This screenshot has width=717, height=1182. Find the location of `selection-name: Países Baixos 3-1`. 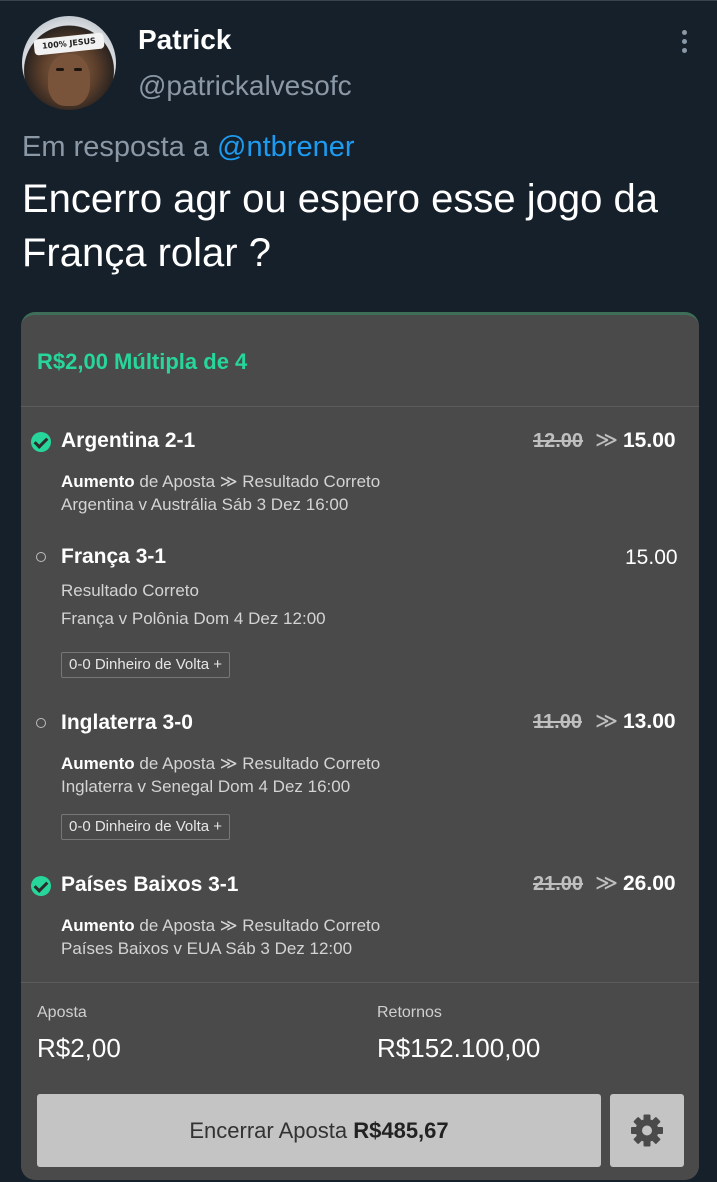

selection-name: Países Baixos 3-1 is located at coordinates (150, 884).